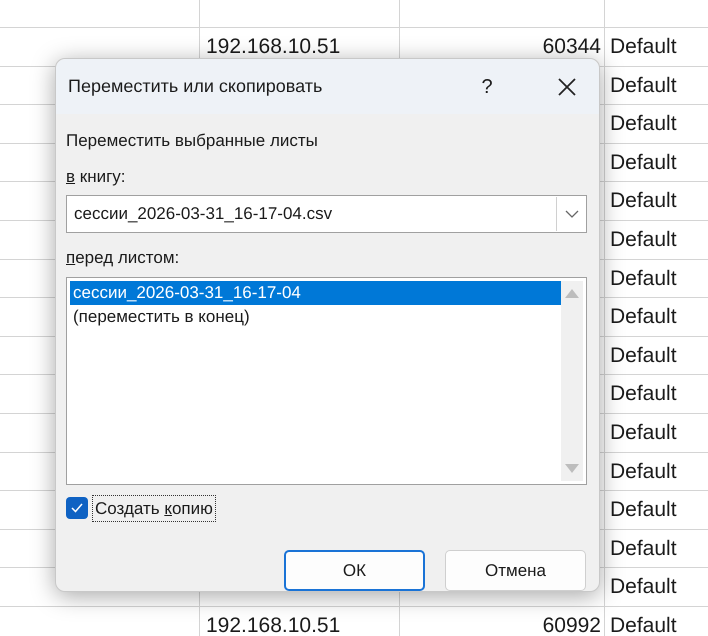 The height and width of the screenshot is (636, 708). Describe the element at coordinates (192, 141) in the screenshot. I see `heading-label: Переместить выбранные листы` at that location.